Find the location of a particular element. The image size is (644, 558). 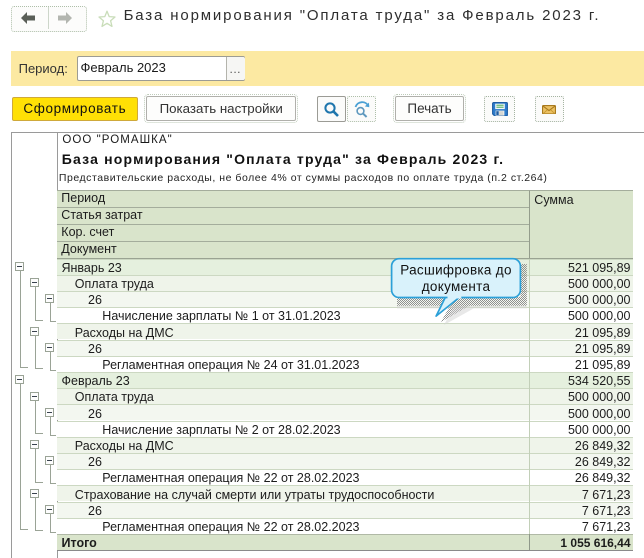

svg-text: Расшифровка до is located at coordinates (456, 270).